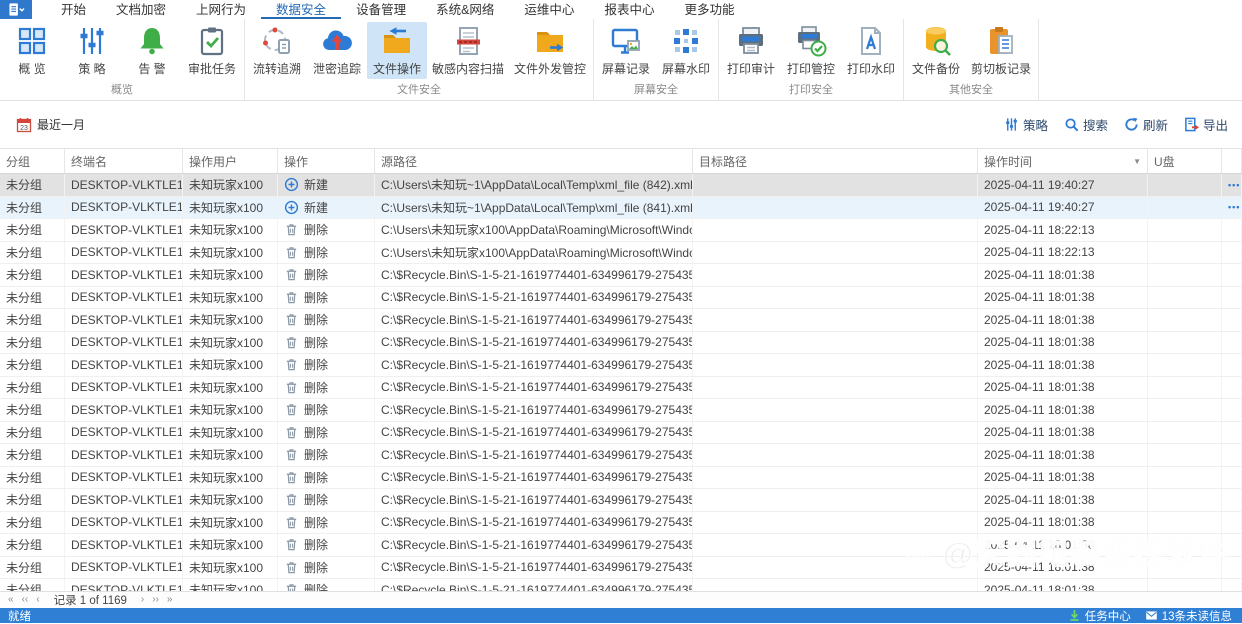  I want to click on toolbar-refresh-button: 刷新, so click(1146, 124).